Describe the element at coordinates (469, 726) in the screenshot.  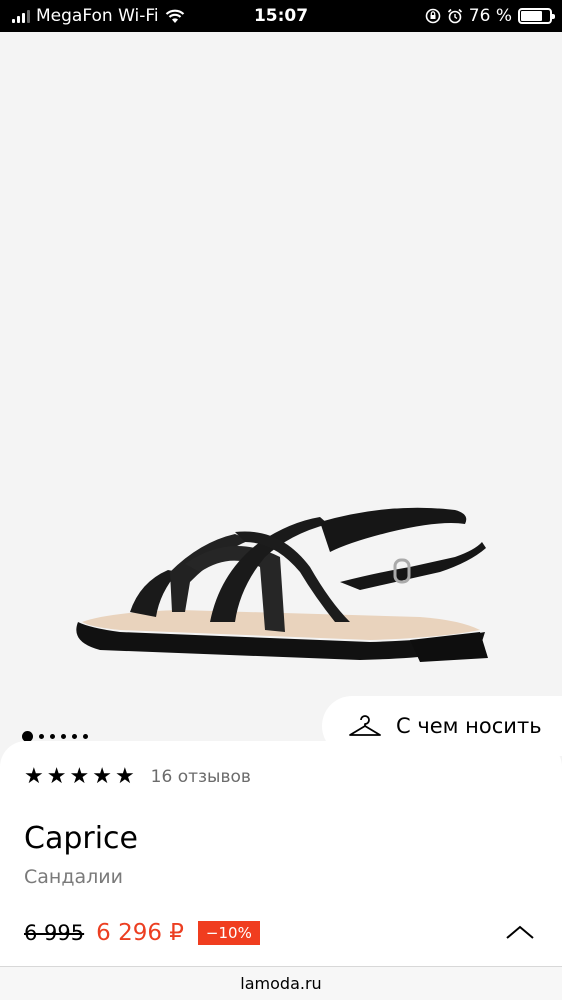
I see `wear-with-label: С чем носить` at that location.